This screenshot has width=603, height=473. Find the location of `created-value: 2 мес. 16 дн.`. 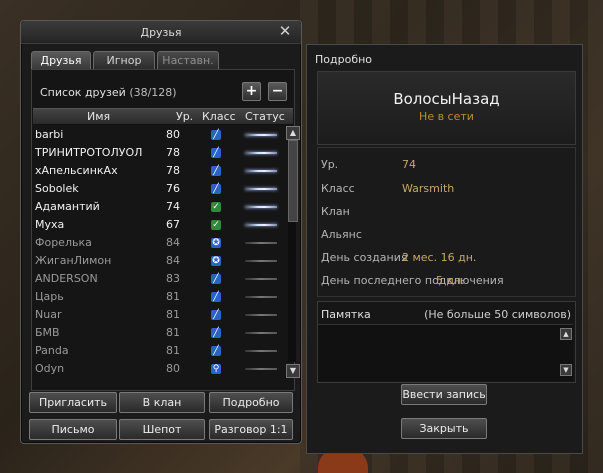

created-value: 2 мес. 16 дн. is located at coordinates (439, 257).